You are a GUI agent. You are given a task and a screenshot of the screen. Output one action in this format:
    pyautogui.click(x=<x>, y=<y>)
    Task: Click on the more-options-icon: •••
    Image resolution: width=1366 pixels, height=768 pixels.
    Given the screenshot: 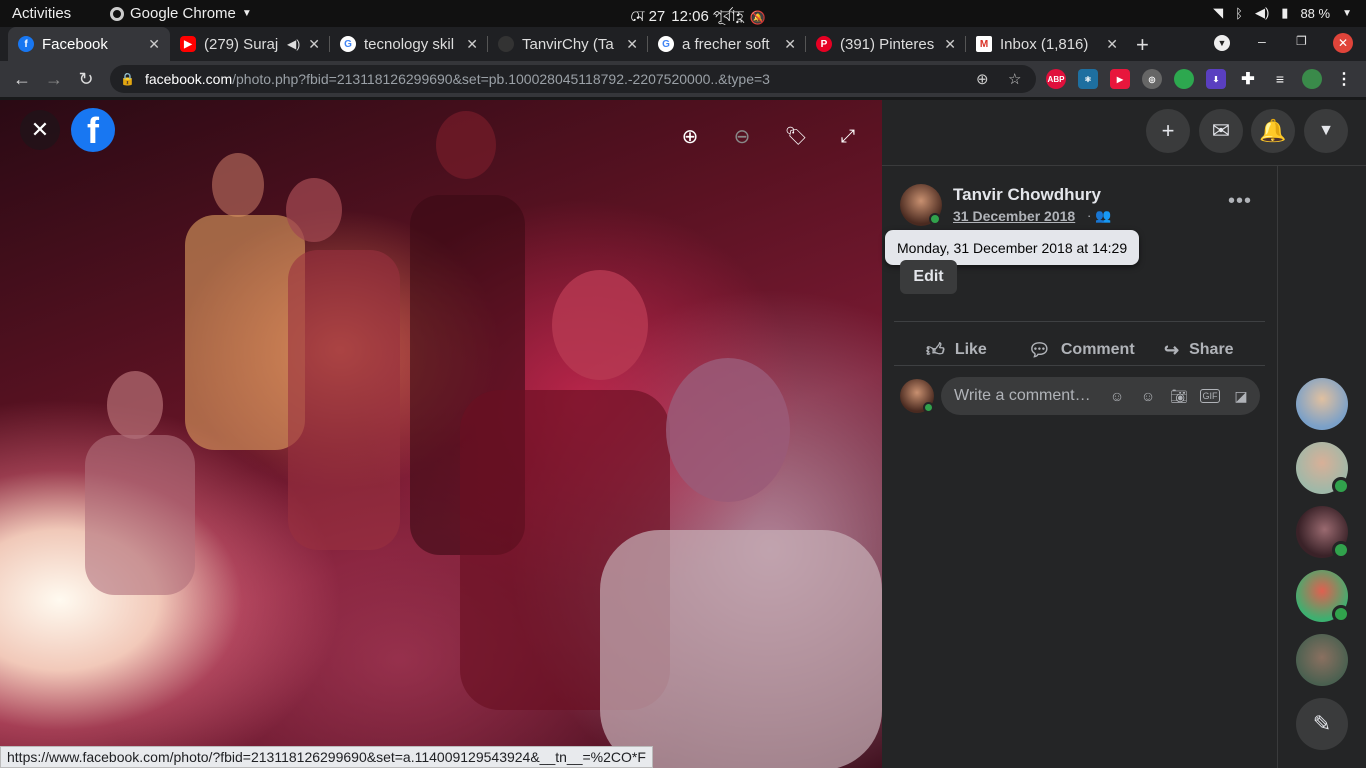 What is the action you would take?
    pyautogui.click(x=1240, y=201)
    